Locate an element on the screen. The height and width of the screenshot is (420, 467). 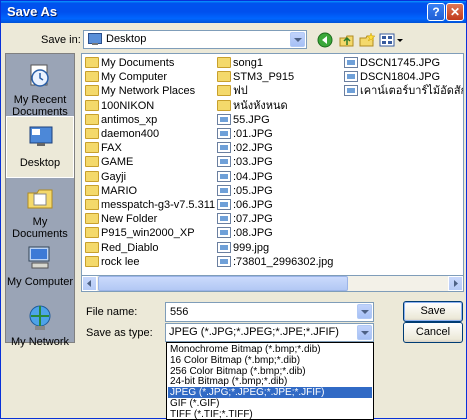
file-item: DSCN1745.JPG is located at coordinates (392, 63).